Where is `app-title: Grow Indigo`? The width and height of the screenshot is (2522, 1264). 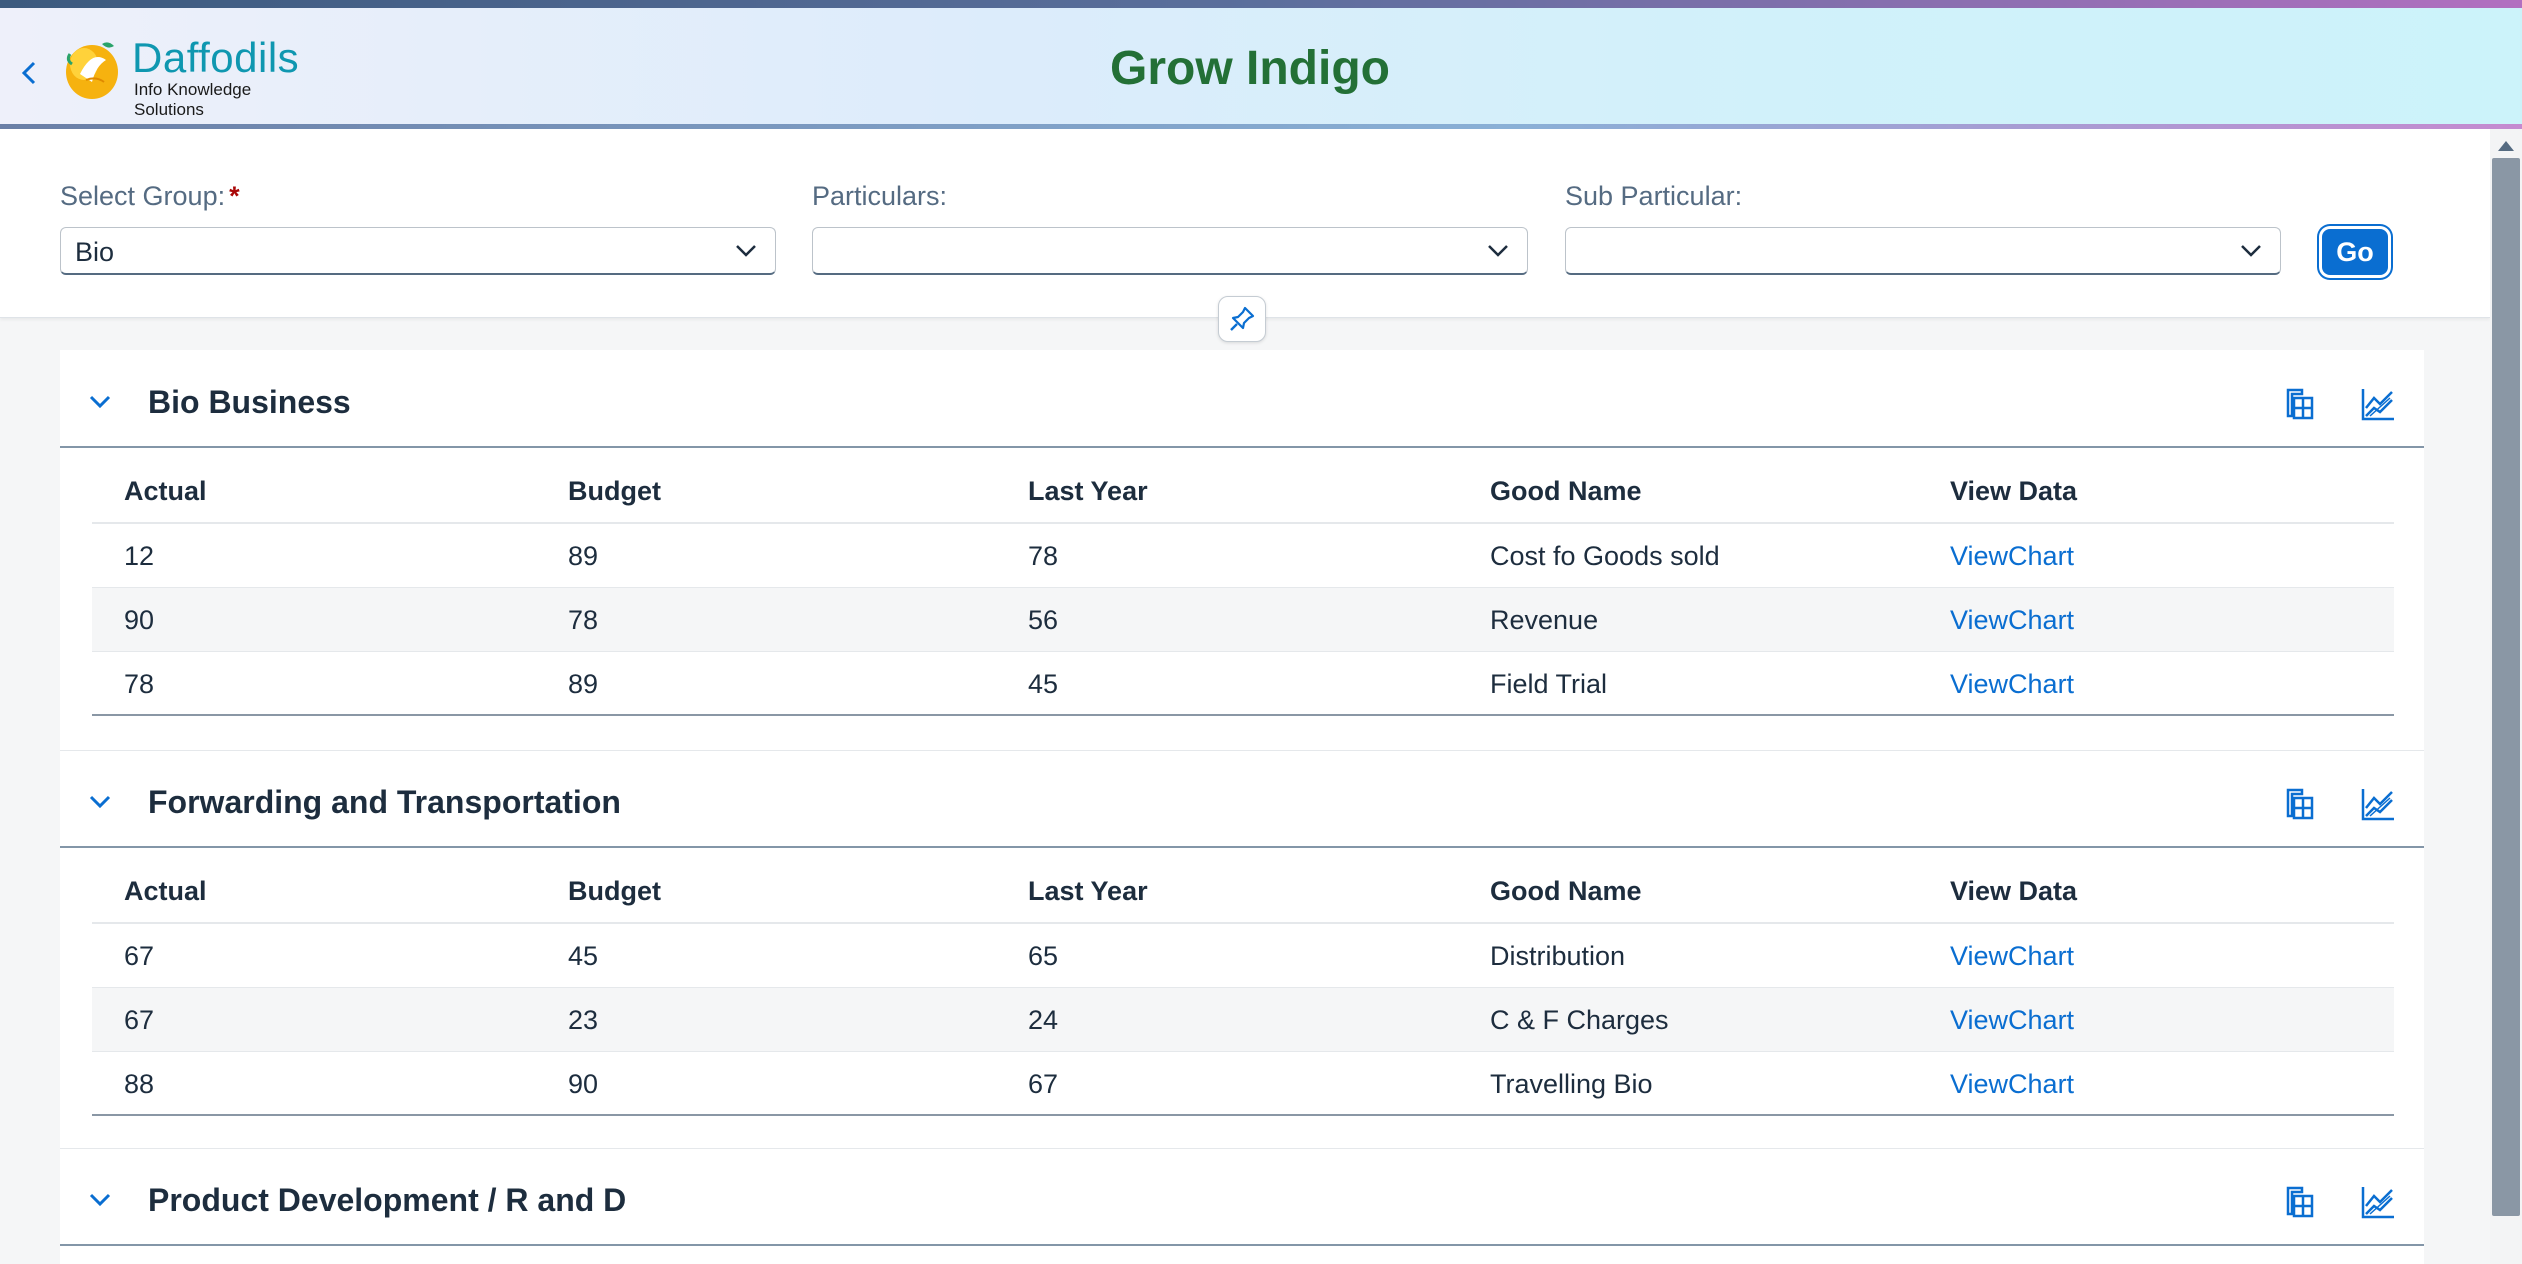
app-title: Grow Indigo is located at coordinates (1250, 68).